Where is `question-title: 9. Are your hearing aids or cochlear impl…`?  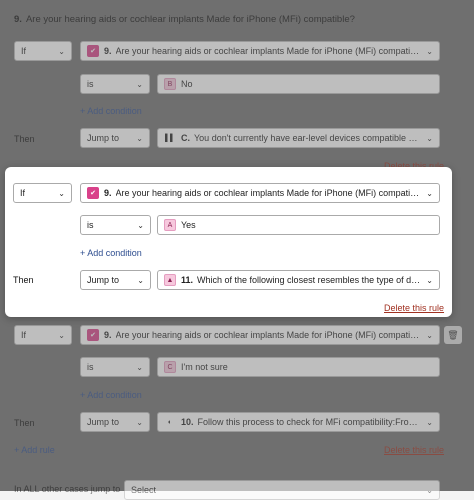 question-title: 9. Are your hearing aids or cochlear impl… is located at coordinates (184, 19).